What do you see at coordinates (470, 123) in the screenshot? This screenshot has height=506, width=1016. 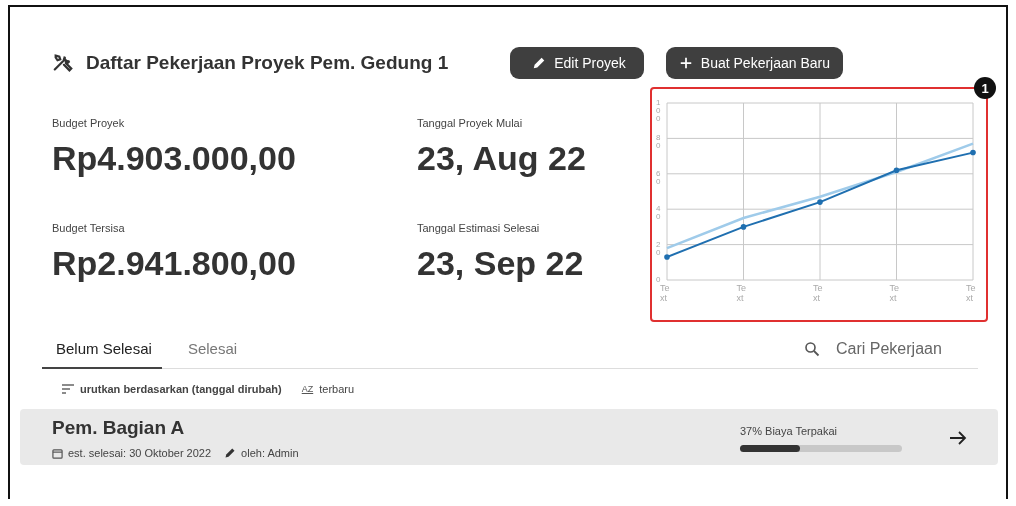 I see `stat-label: Tanggal Proyek Mulai` at bounding box center [470, 123].